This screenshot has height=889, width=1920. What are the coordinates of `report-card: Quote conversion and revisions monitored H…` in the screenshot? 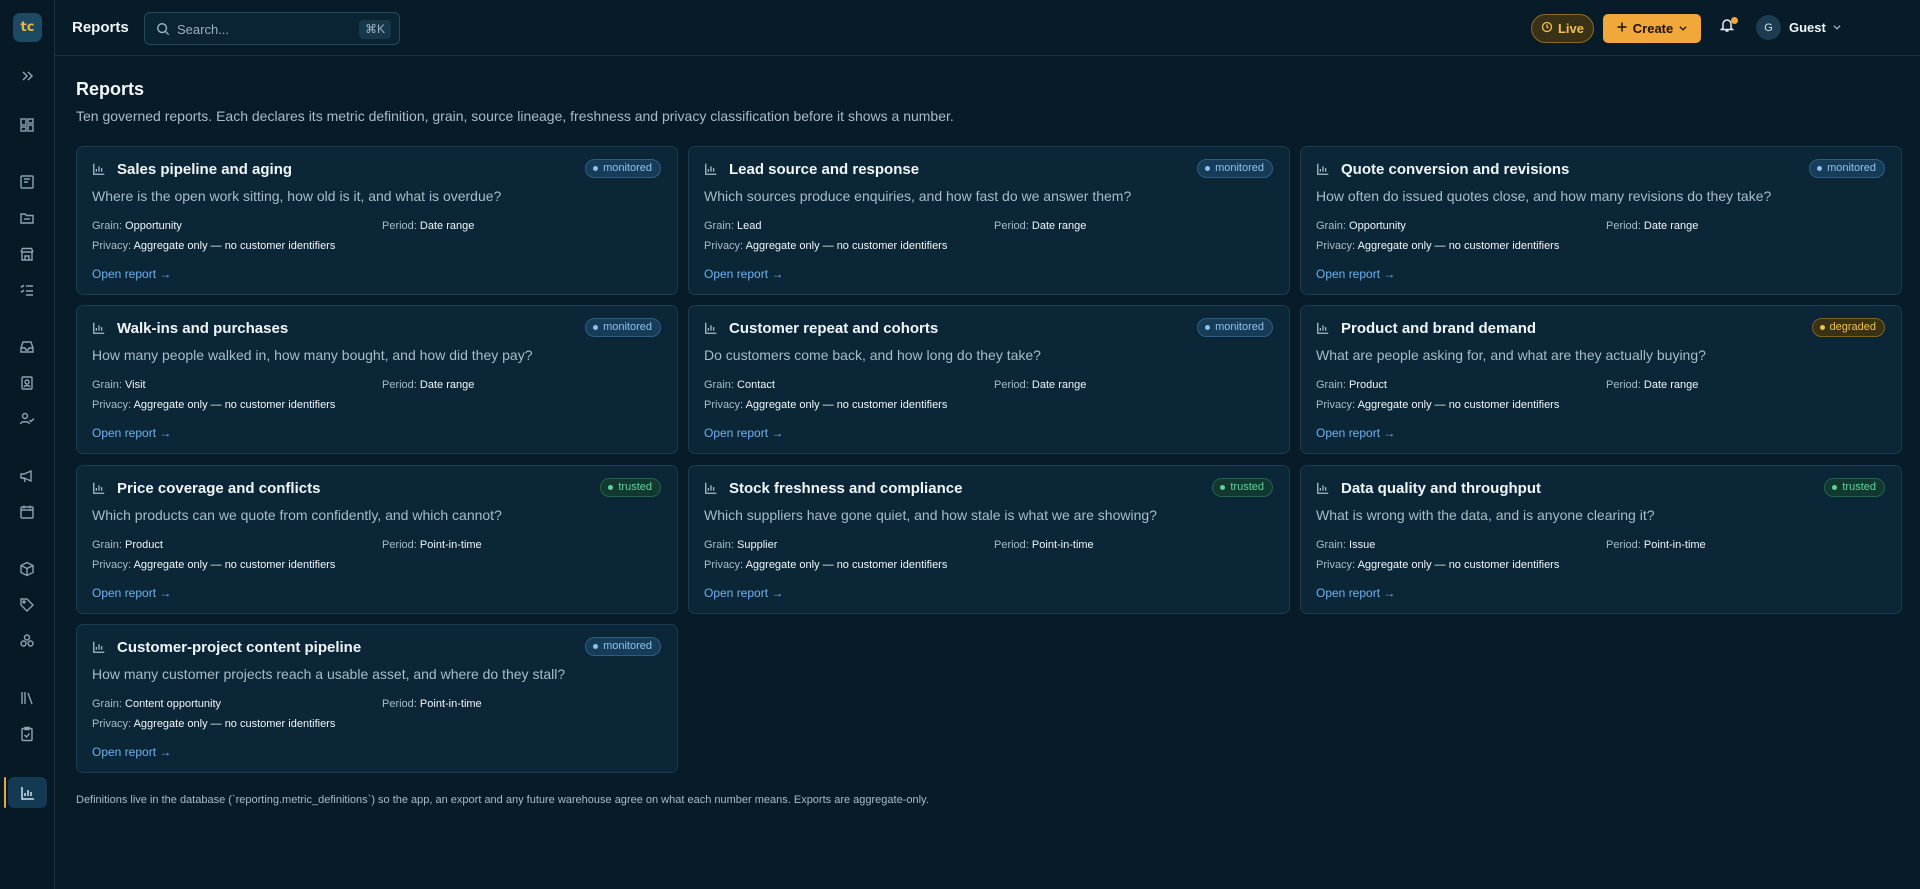 It's located at (1601, 220).